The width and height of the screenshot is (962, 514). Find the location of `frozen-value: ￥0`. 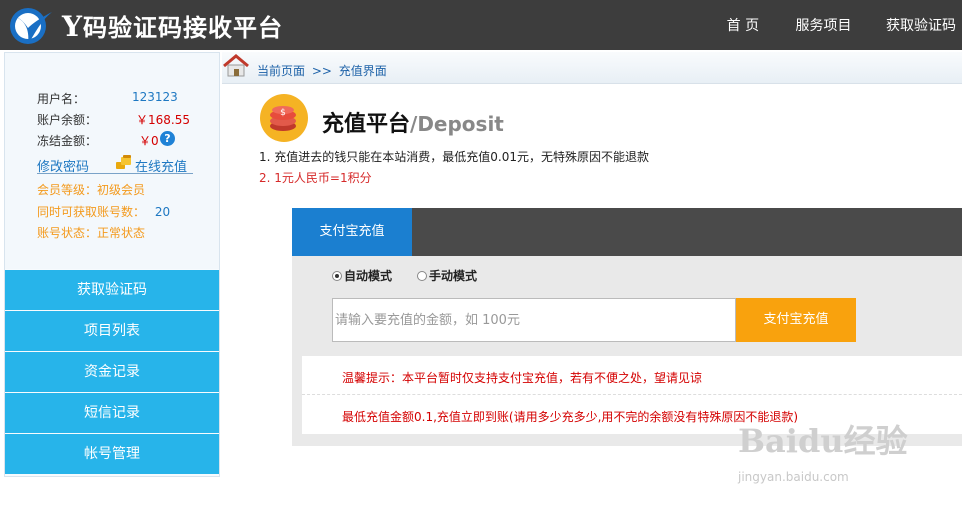

frozen-value: ￥0 is located at coordinates (149, 141).